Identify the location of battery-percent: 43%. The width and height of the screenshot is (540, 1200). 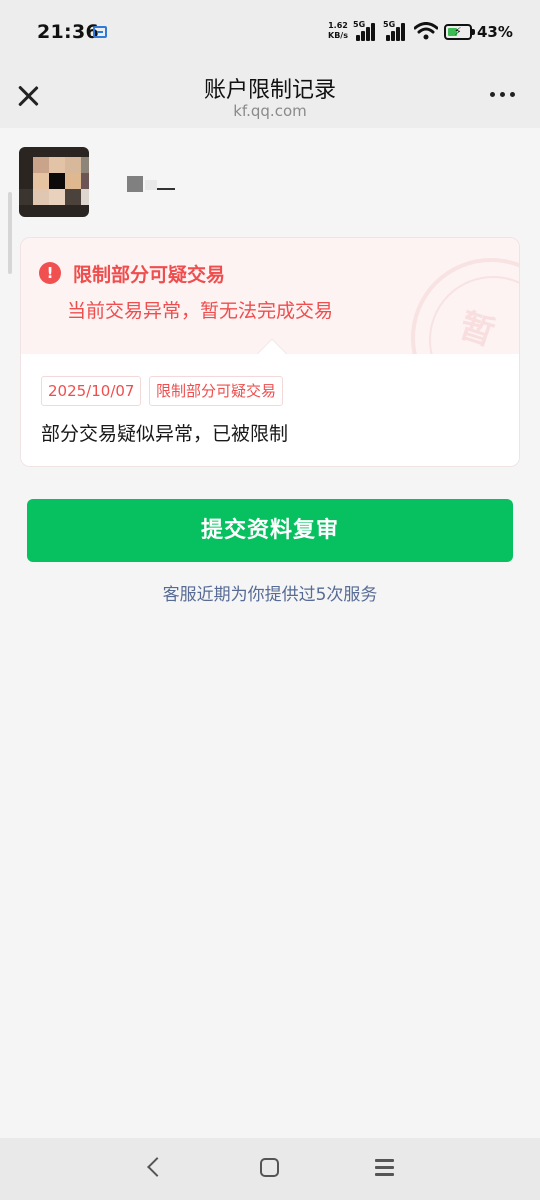
(495, 32).